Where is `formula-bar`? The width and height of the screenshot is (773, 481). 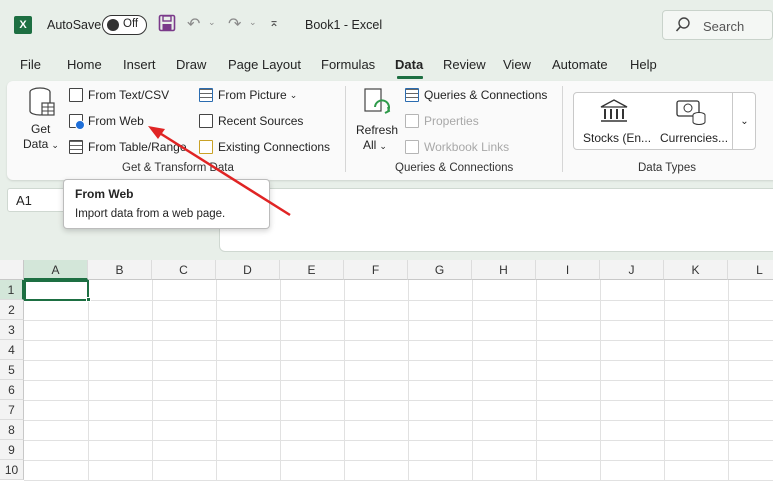 formula-bar is located at coordinates (496, 220).